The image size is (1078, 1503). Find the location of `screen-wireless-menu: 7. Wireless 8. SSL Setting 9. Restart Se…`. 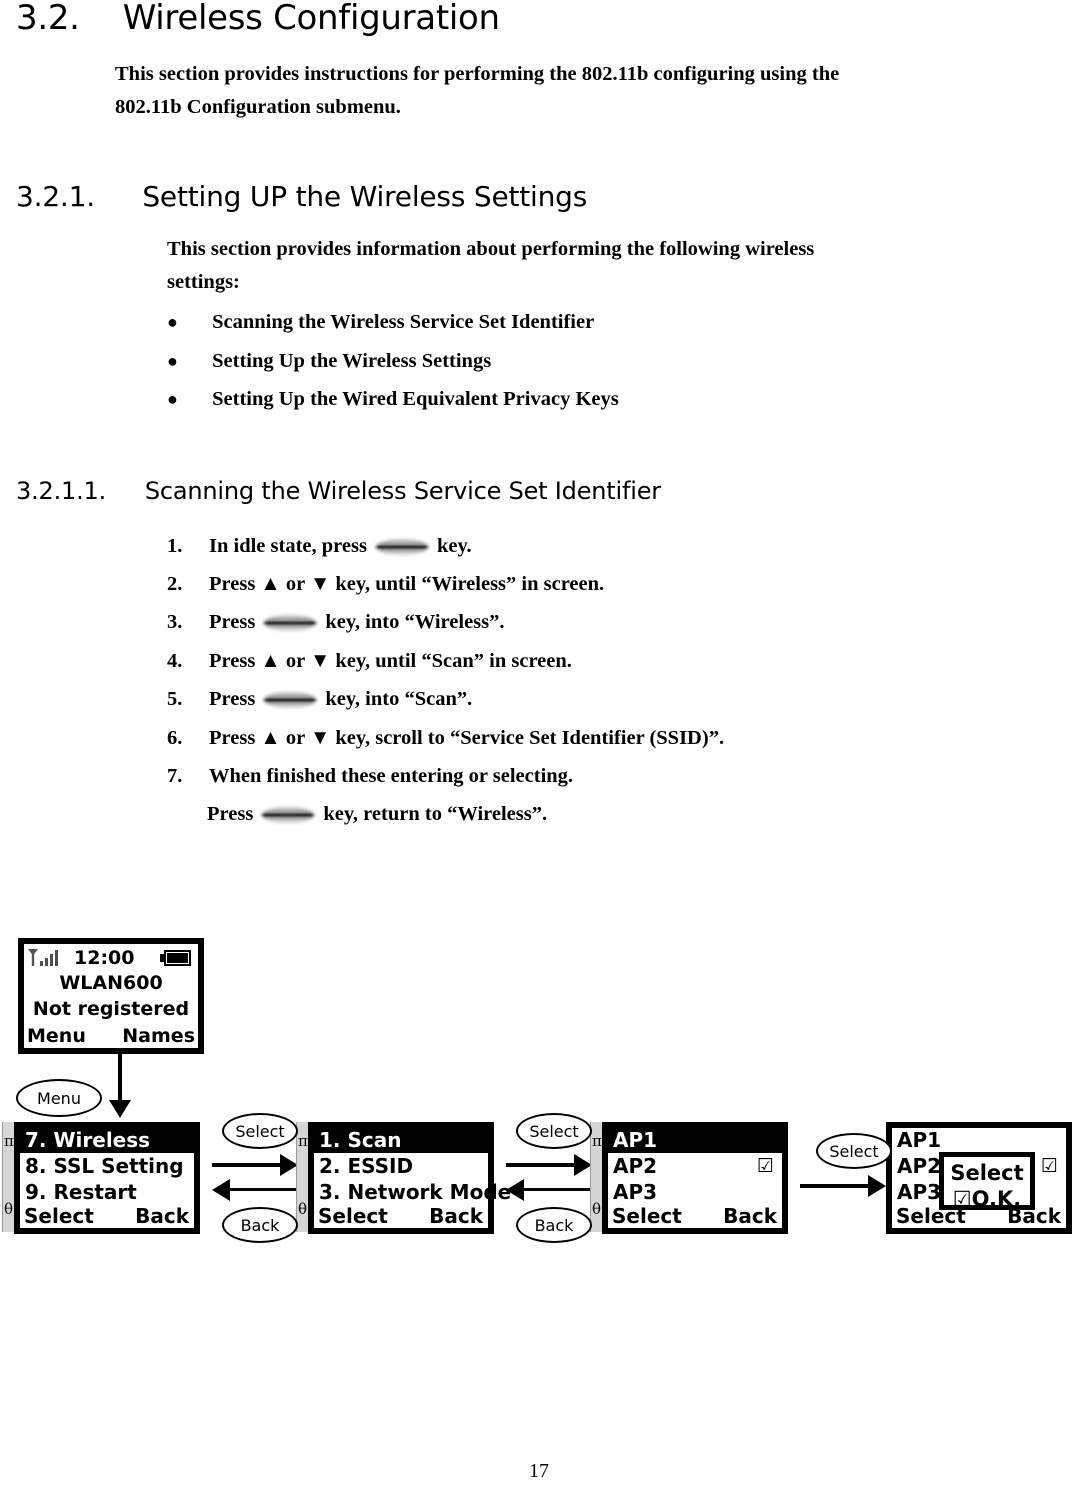

screen-wireless-menu: 7. Wireless 8. SSL Setting 9. Restart Se… is located at coordinates (107, 1178).